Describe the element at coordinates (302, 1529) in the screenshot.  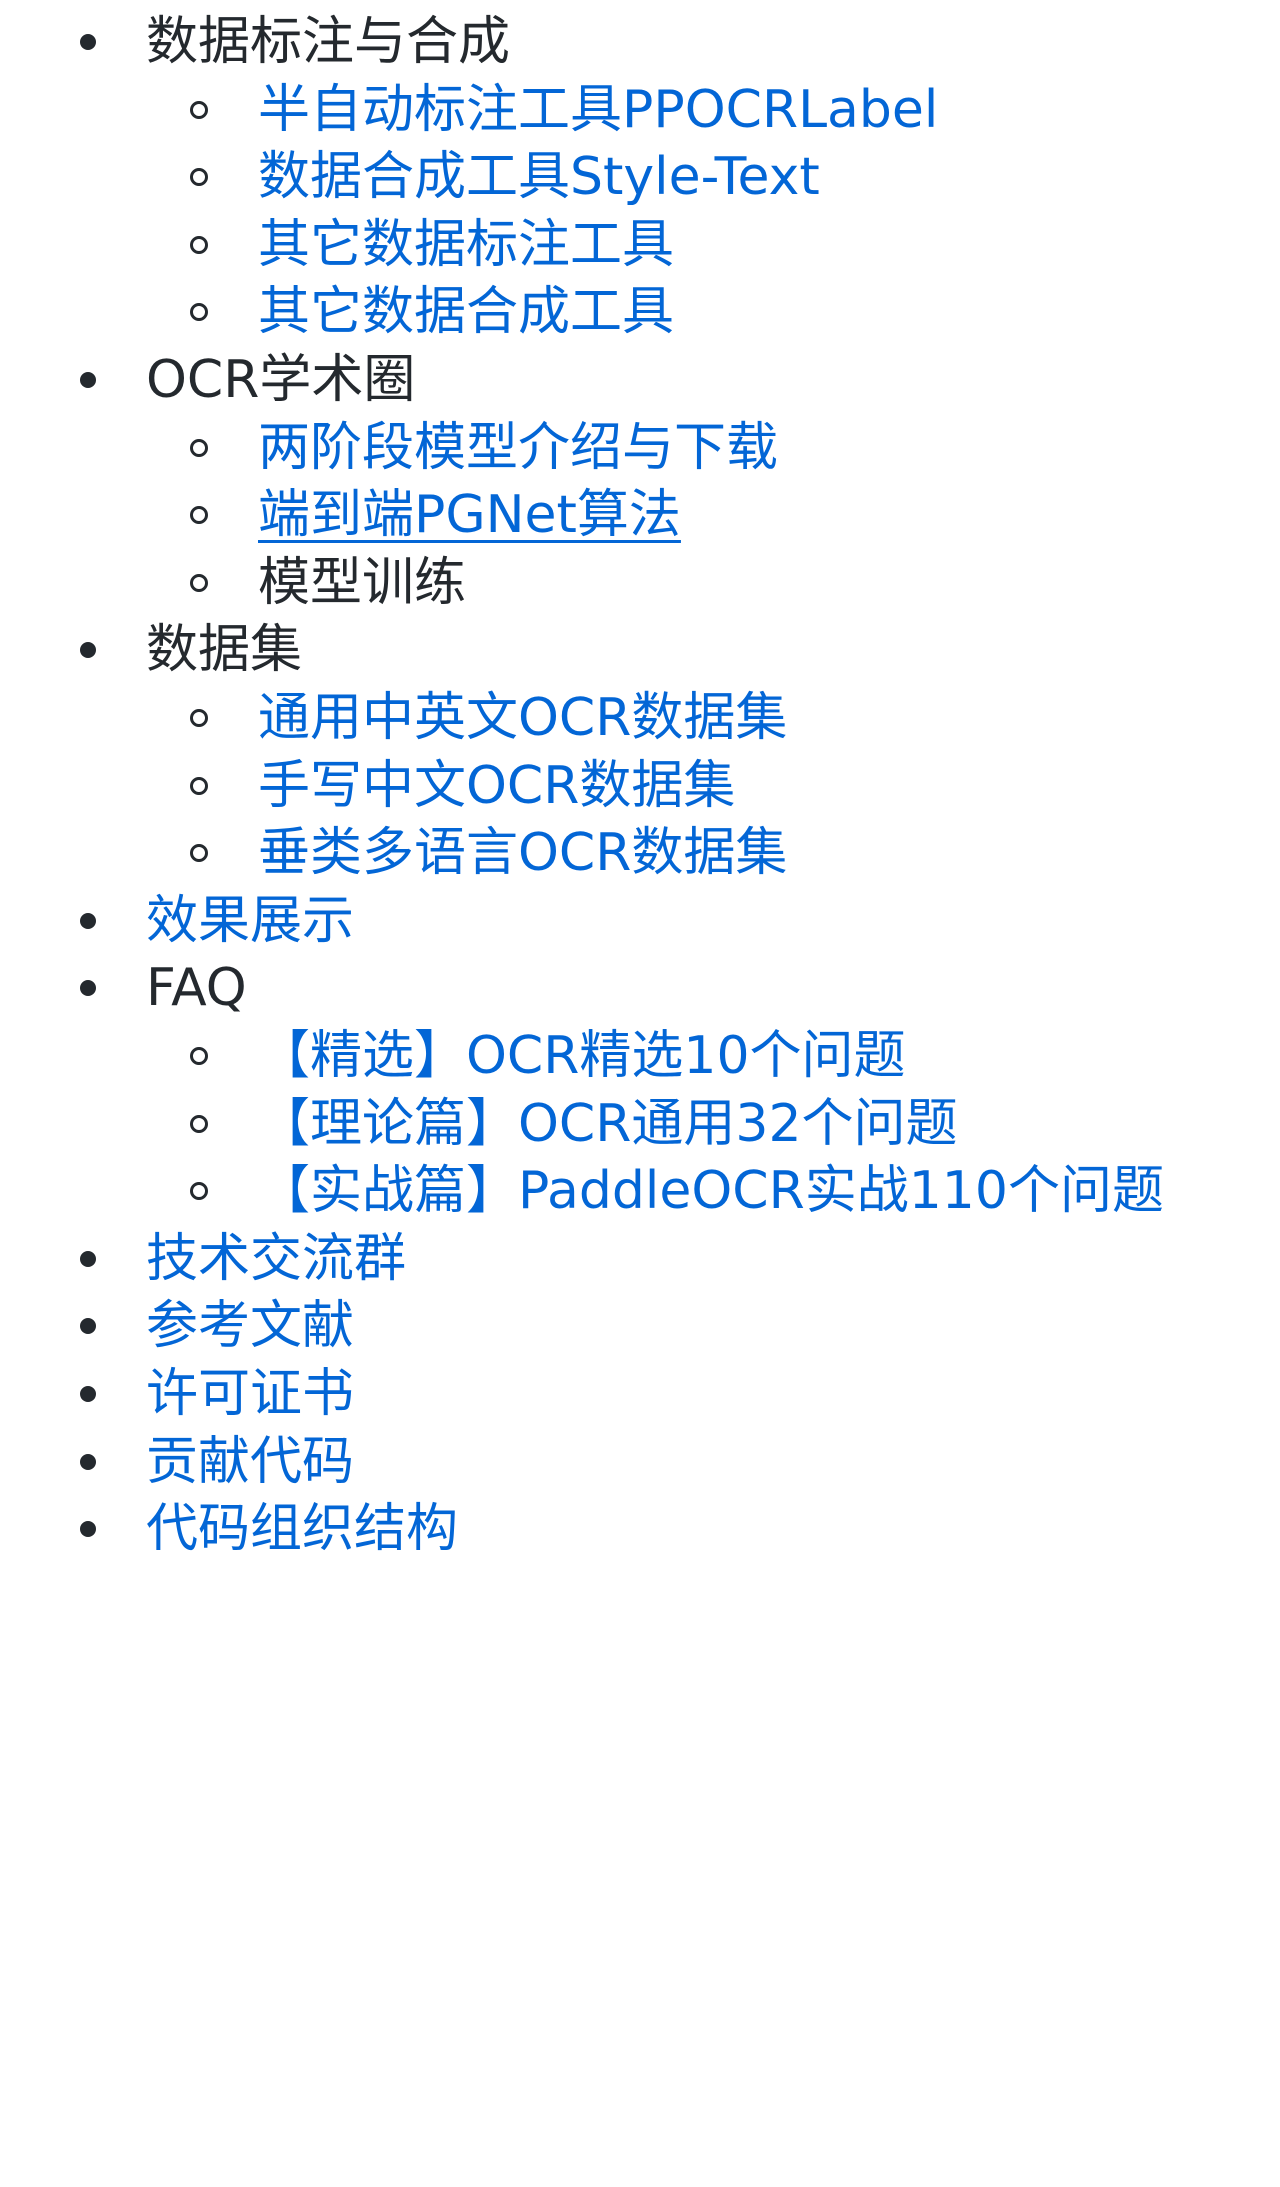
I see `toc-link: 代码组织结构` at that location.